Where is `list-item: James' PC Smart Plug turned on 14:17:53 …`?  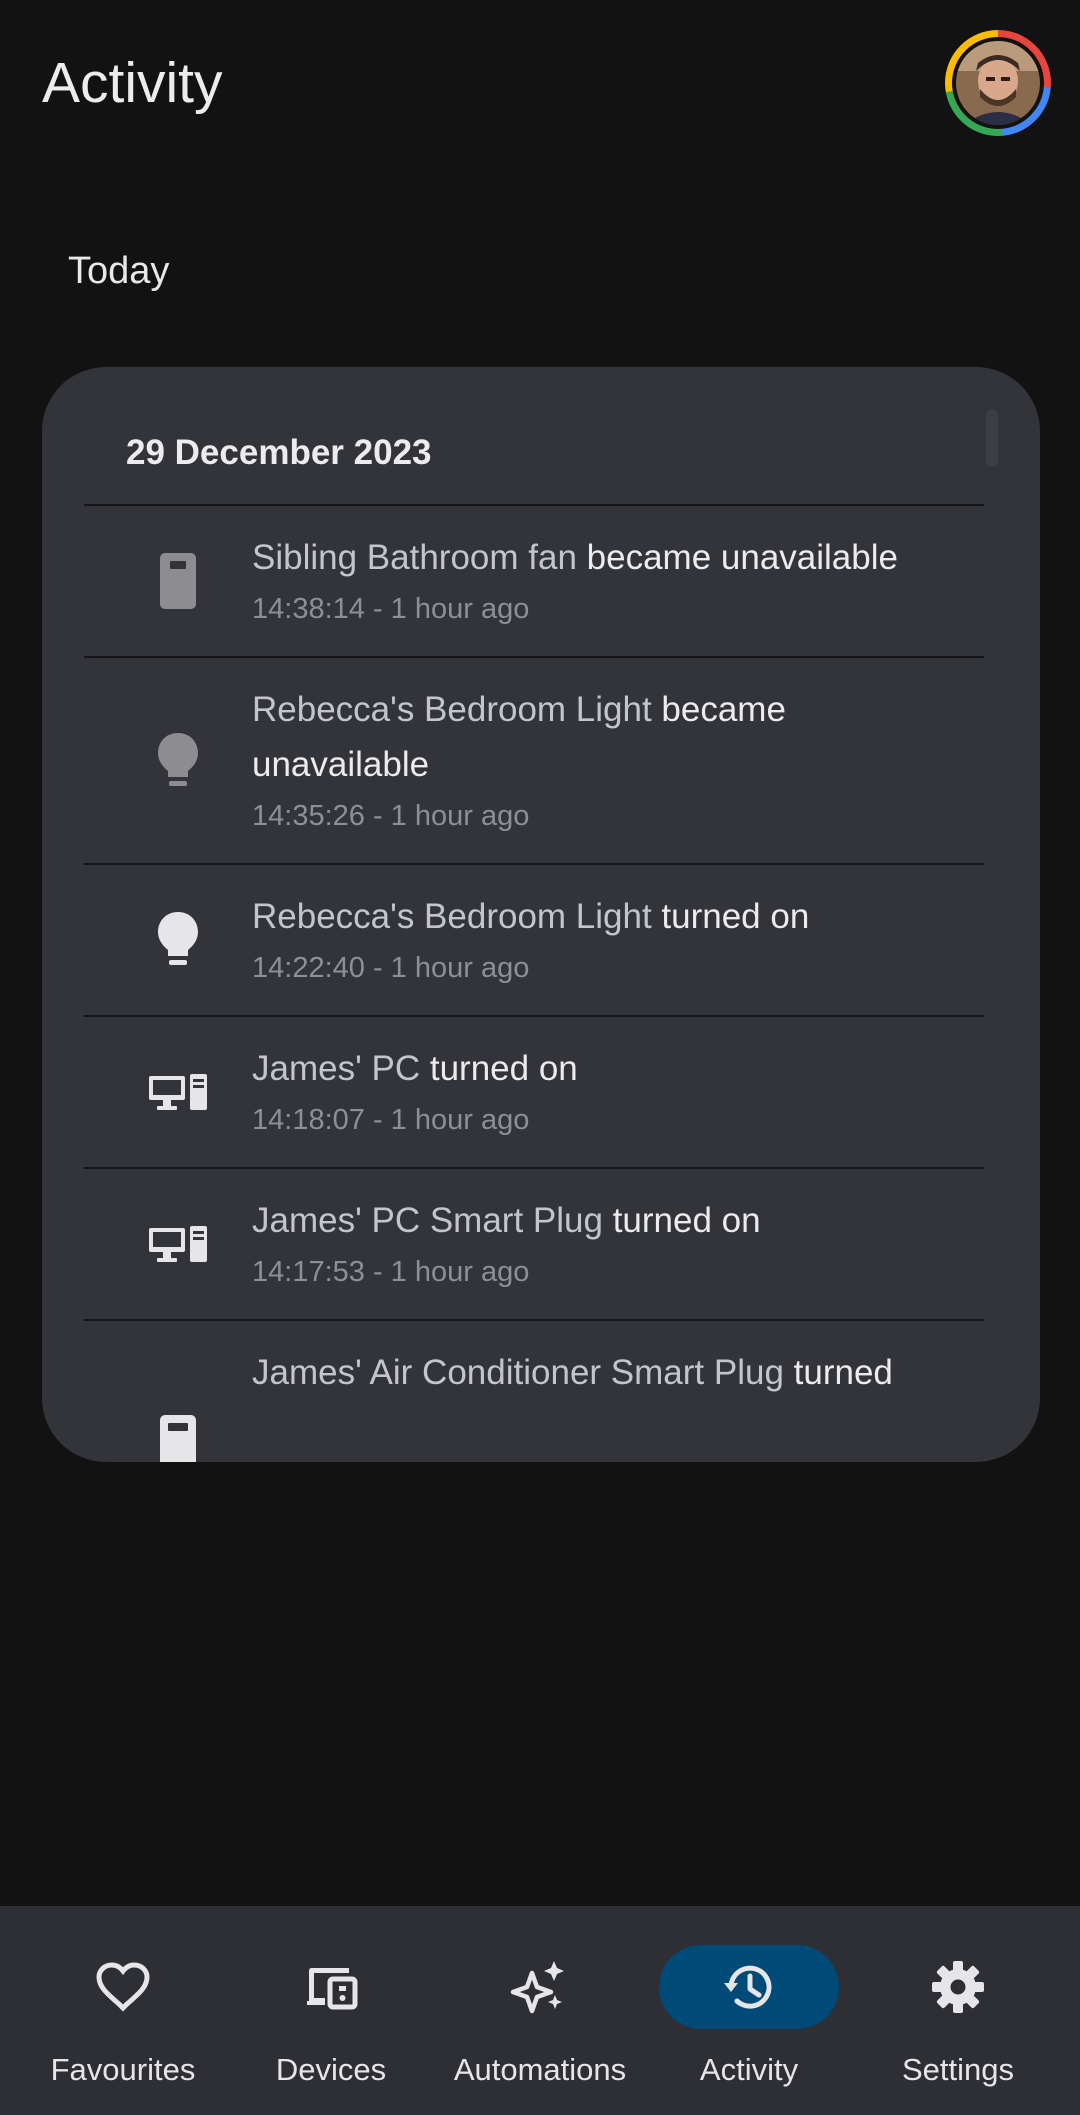 list-item: James' PC Smart Plug turned on 14:17:53 … is located at coordinates (534, 1243).